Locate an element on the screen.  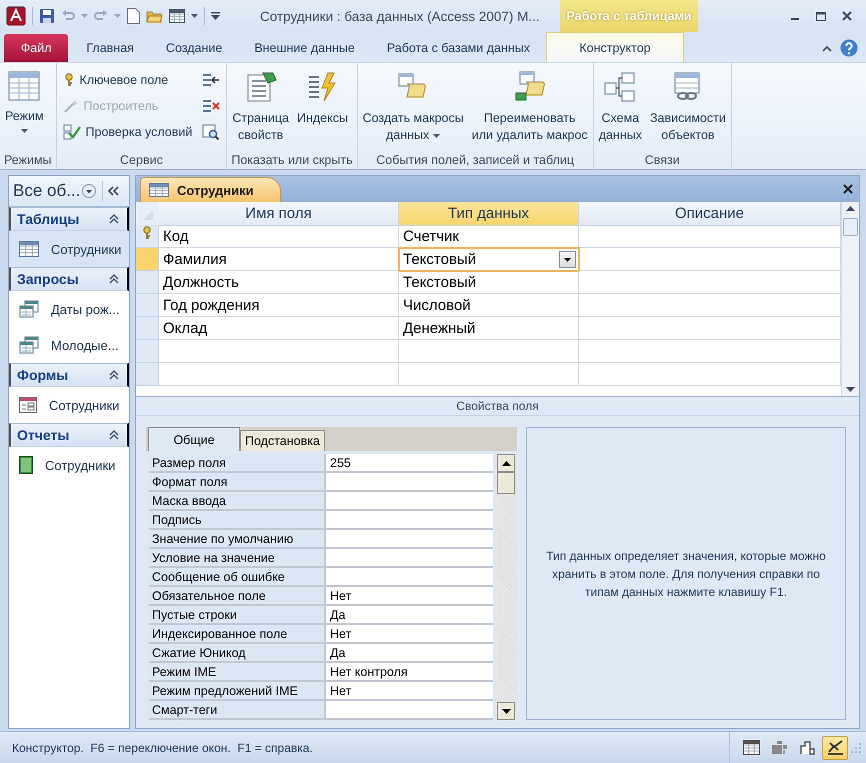
context-tab-label: Работа с таблицами is located at coordinates (629, 16).